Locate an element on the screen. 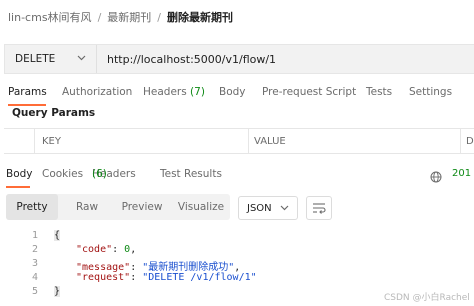  tab-body: Body is located at coordinates (232, 92).